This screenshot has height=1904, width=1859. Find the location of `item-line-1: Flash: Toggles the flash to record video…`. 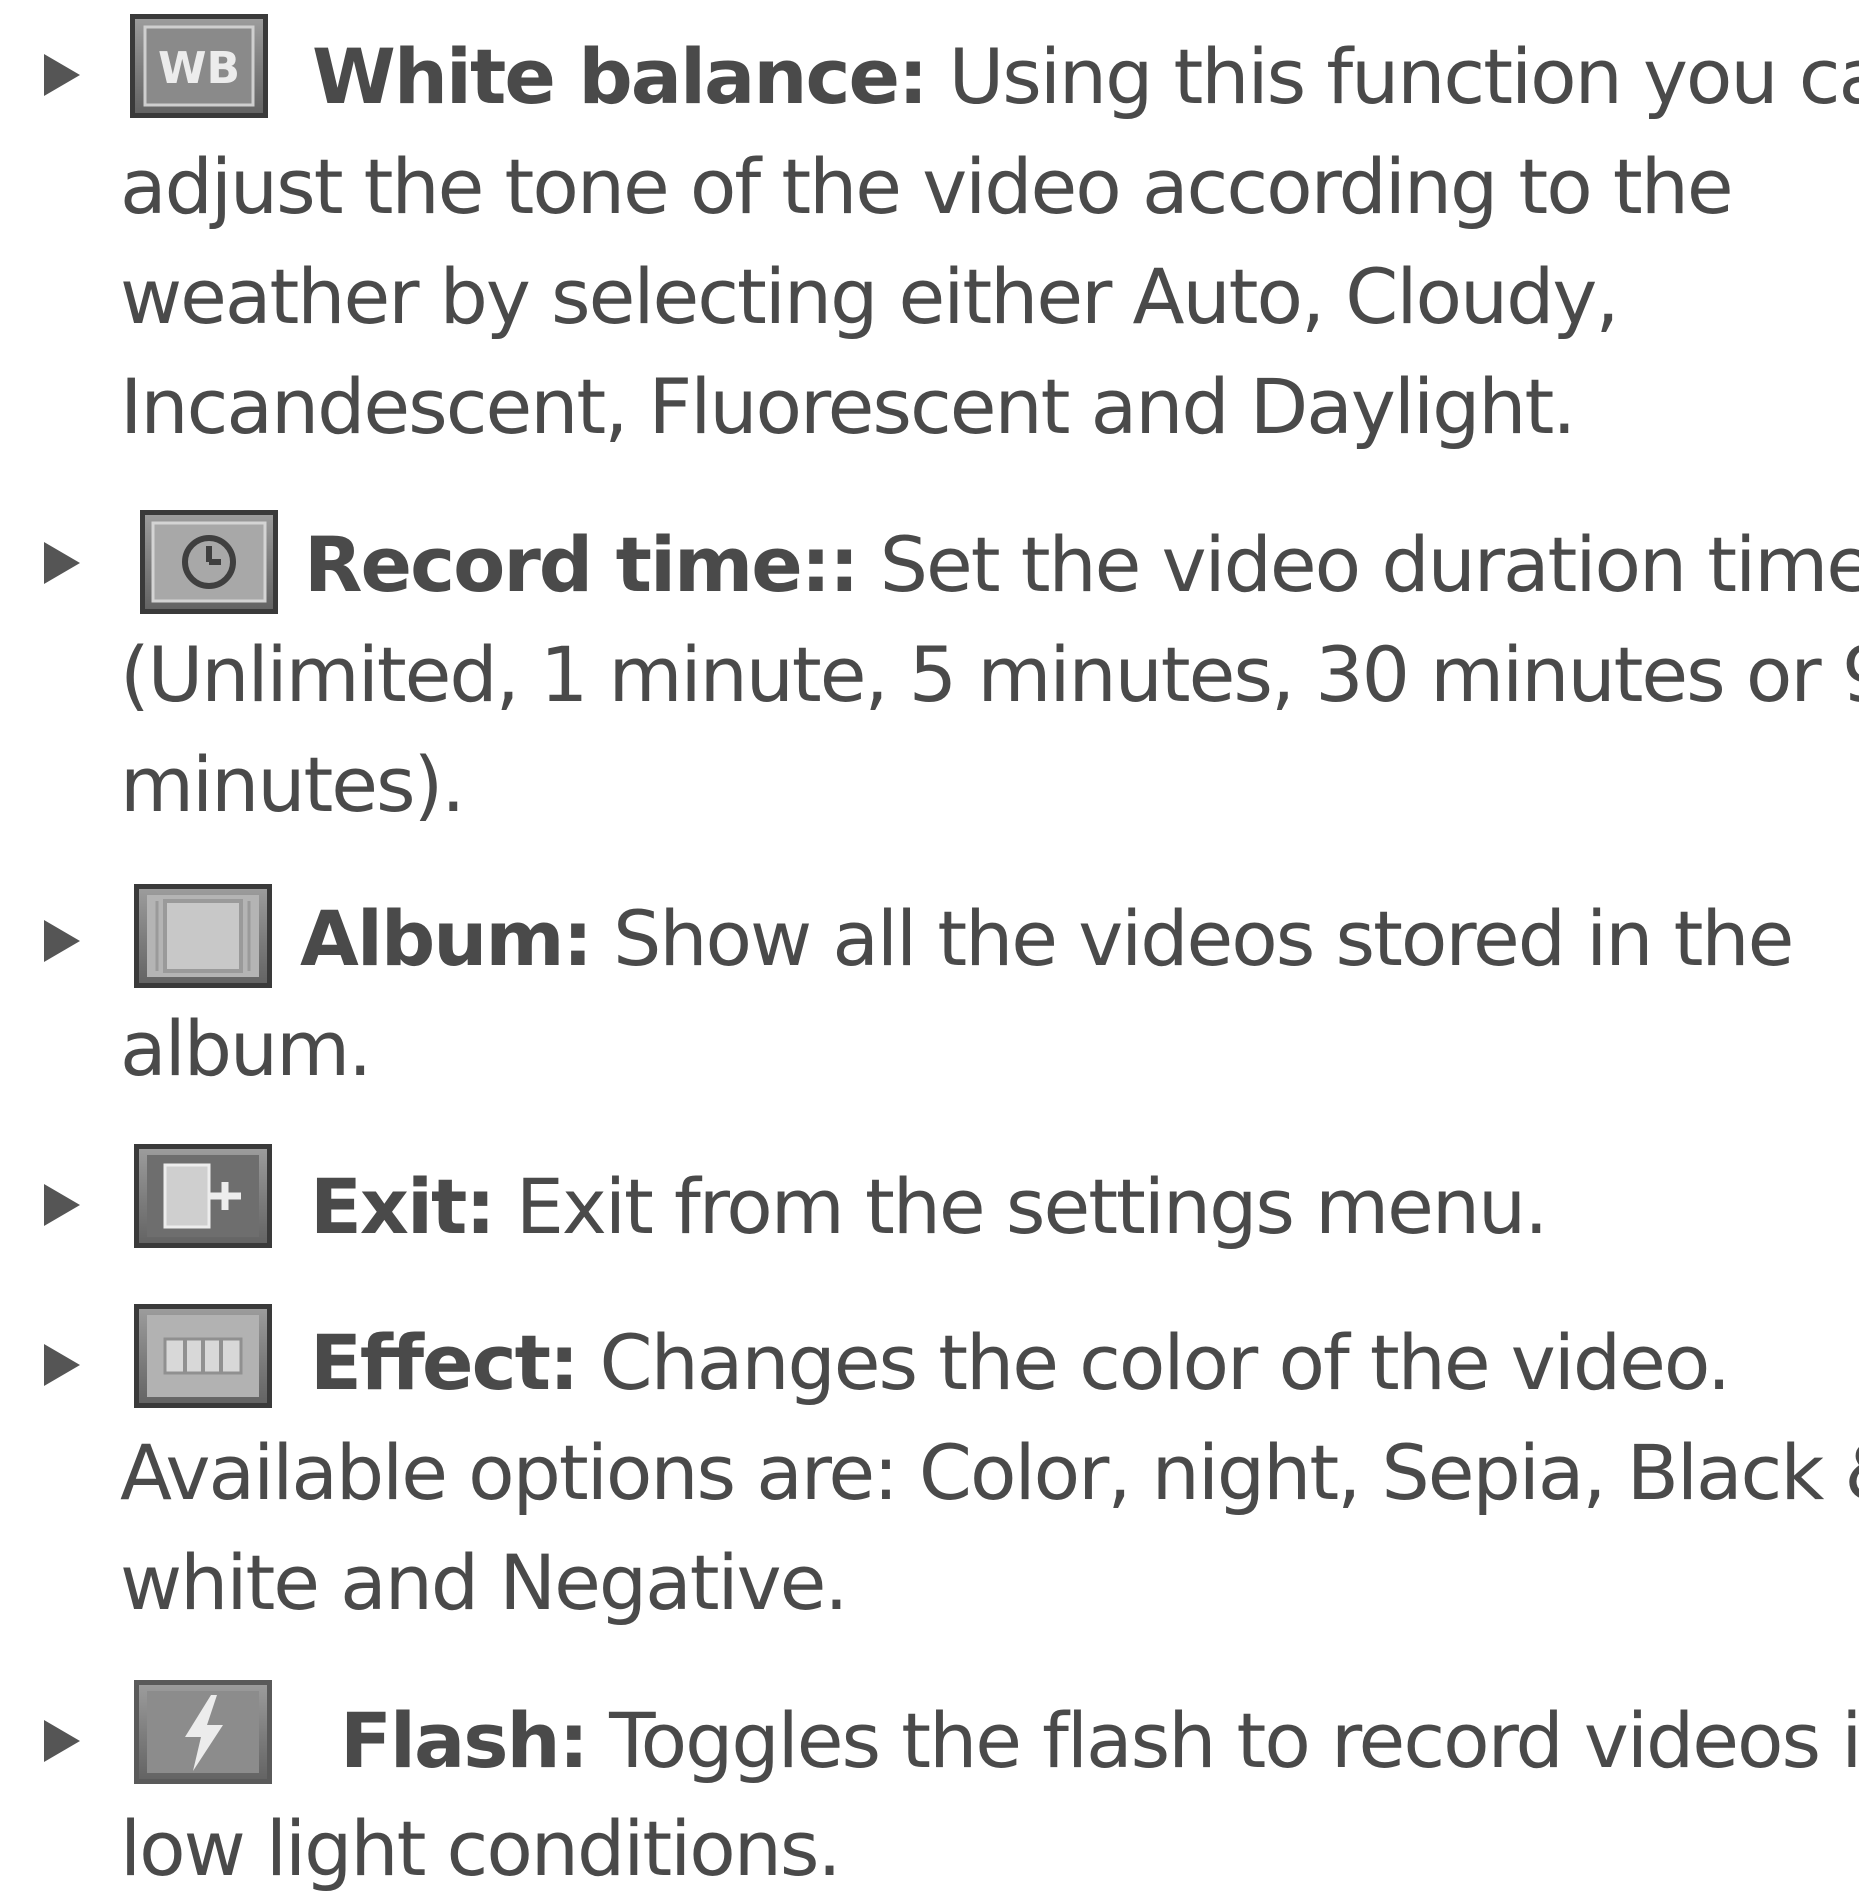

item-line-1: Flash: Toggles the flash to record video… is located at coordinates (1099, 1741).